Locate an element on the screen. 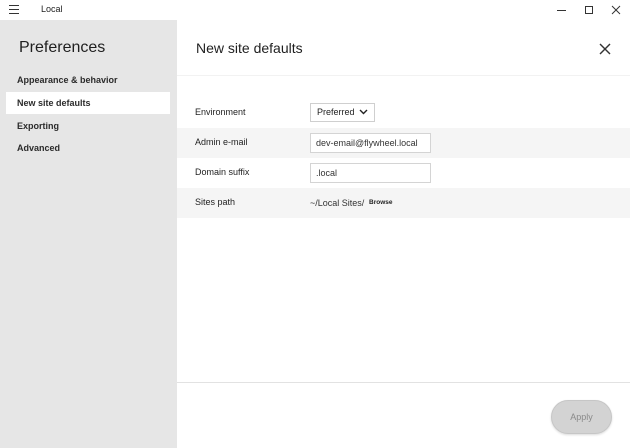 The width and height of the screenshot is (630, 448). sidebar-item-new-site-defaults: New site defaults is located at coordinates (88, 103).